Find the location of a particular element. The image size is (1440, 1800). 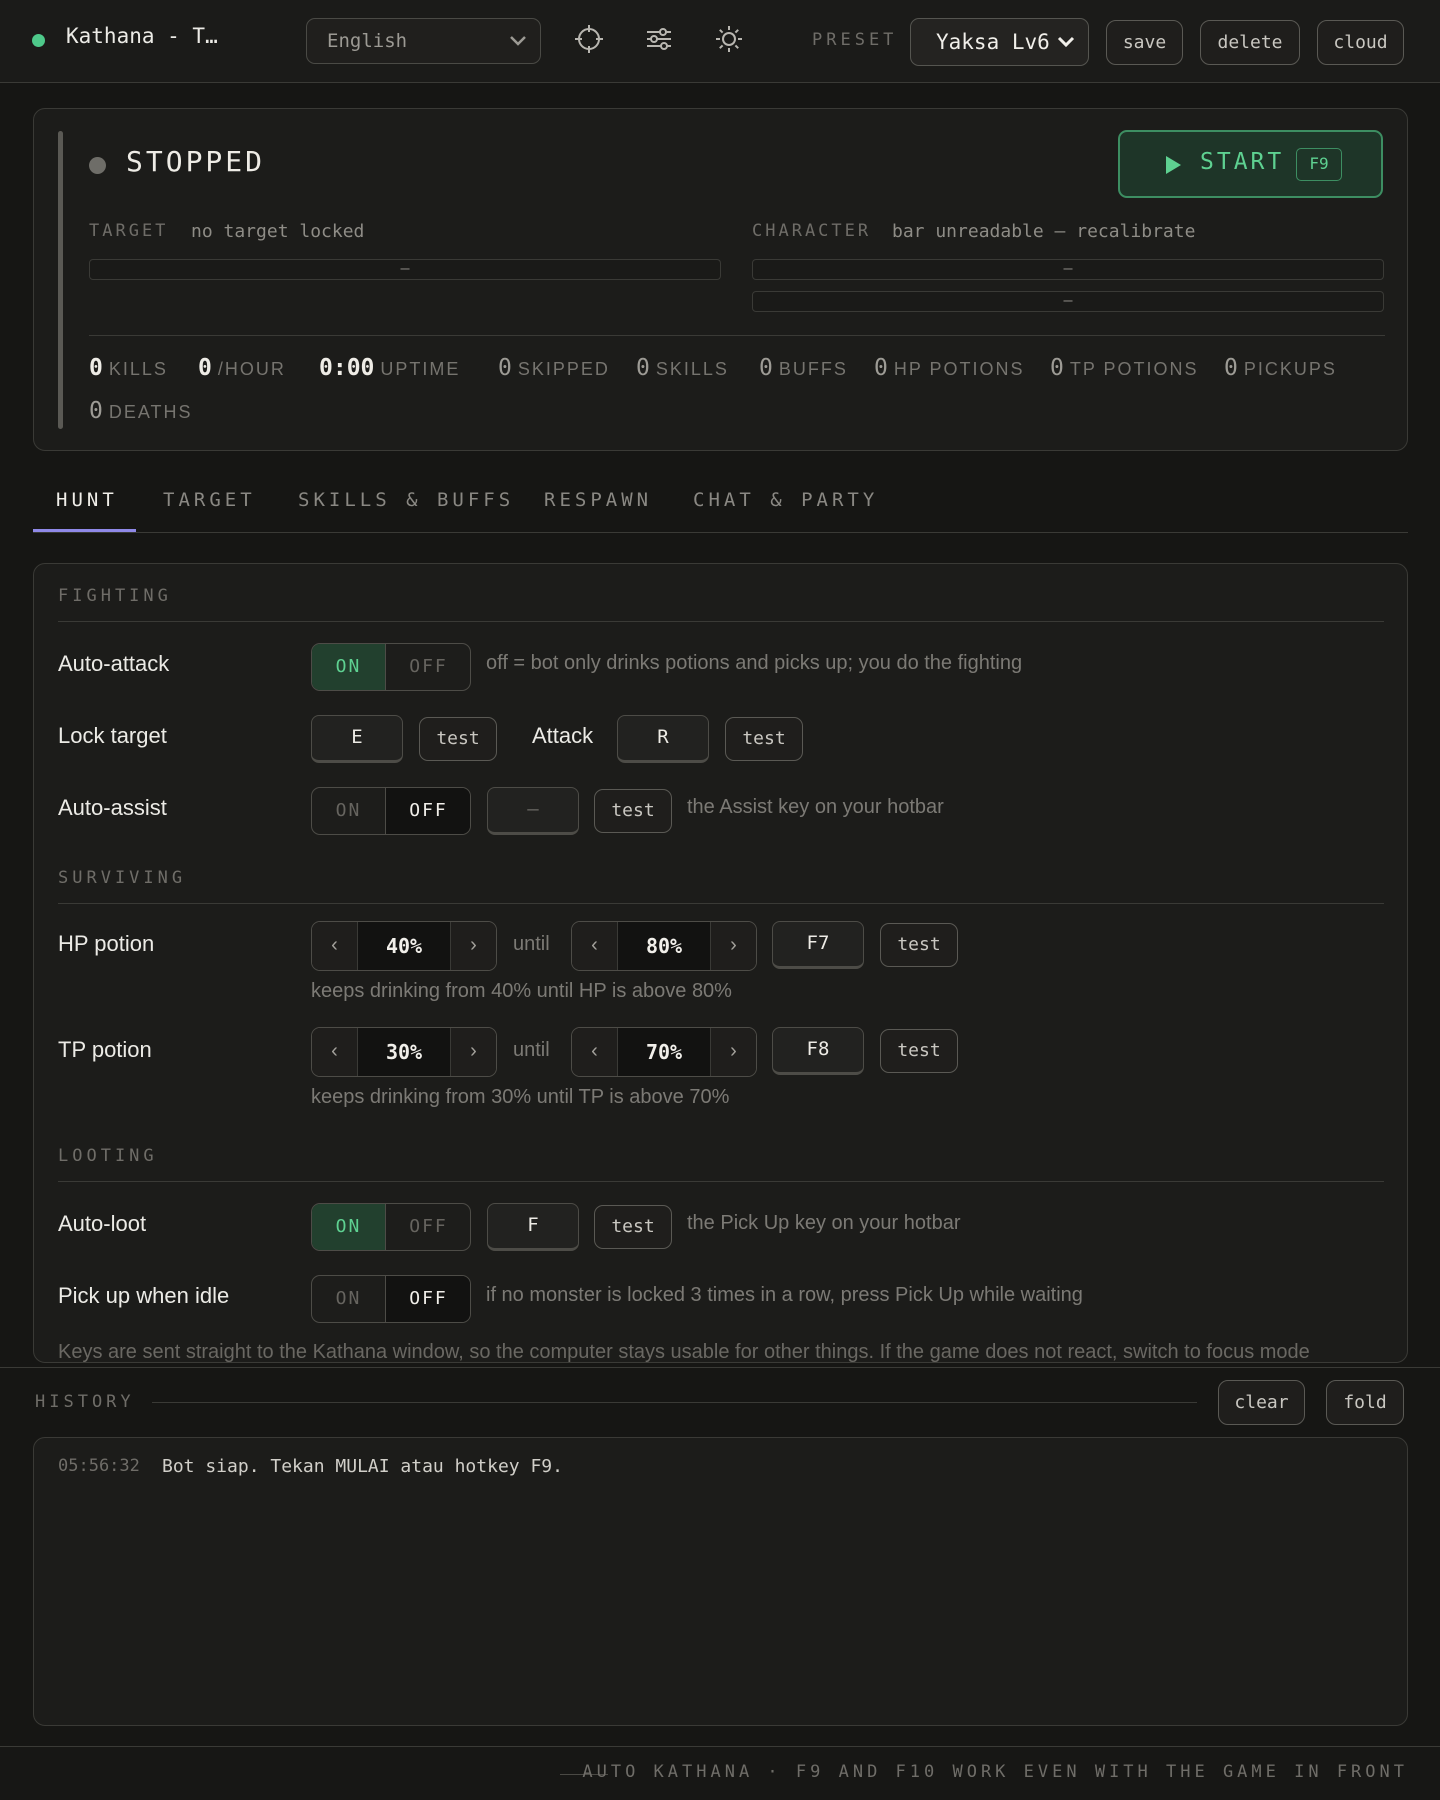

lock-target-label: Lock target is located at coordinates (112, 735).